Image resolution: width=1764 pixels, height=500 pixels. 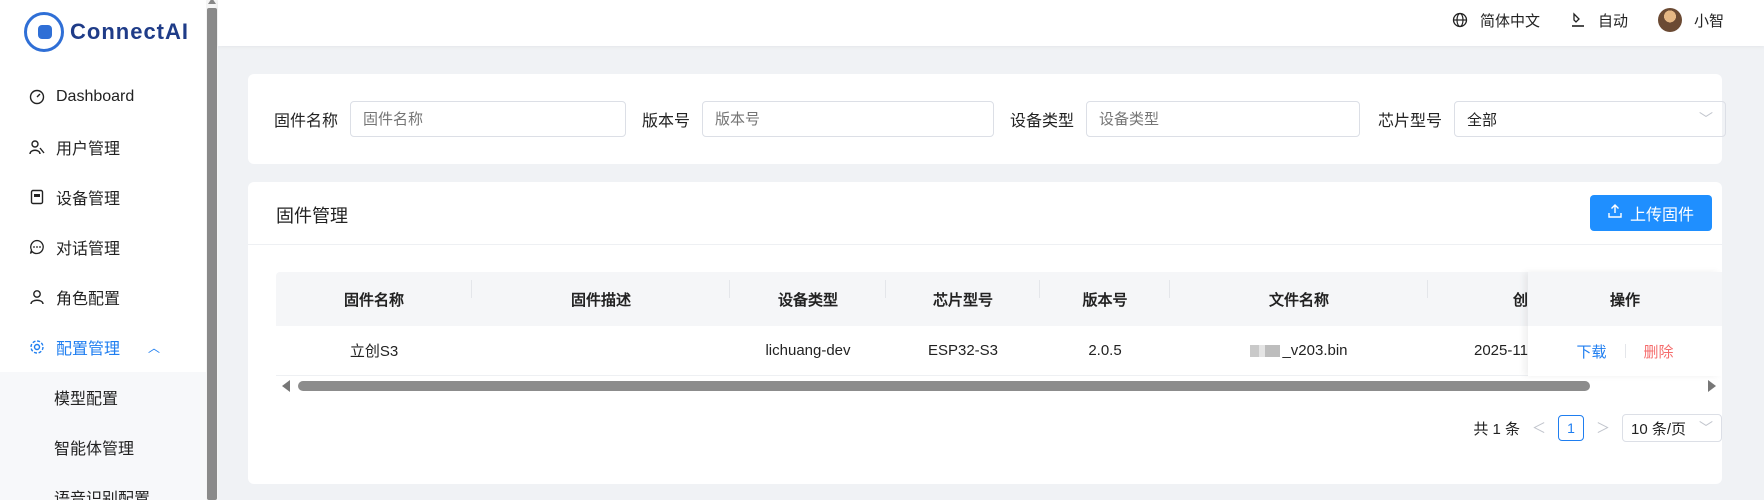 I want to click on filter-label: 固件名称, so click(x=306, y=121).